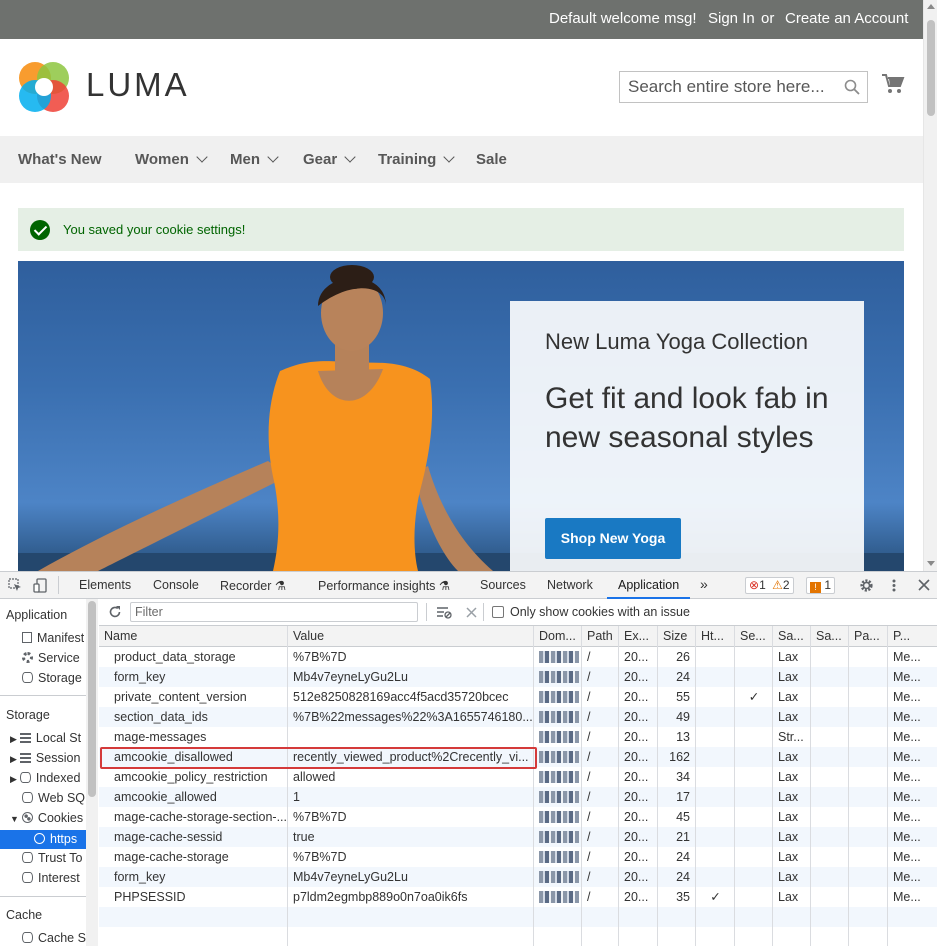  Describe the element at coordinates (866, 585) in the screenshot. I see `gear-icon` at that location.